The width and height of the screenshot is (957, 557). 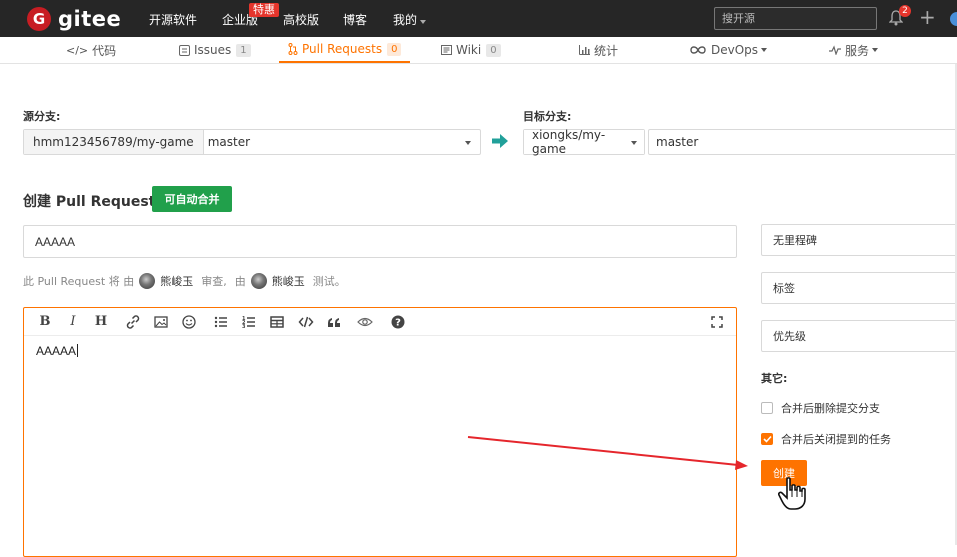 What do you see at coordinates (161, 322) in the screenshot?
I see `image-icon` at bounding box center [161, 322].